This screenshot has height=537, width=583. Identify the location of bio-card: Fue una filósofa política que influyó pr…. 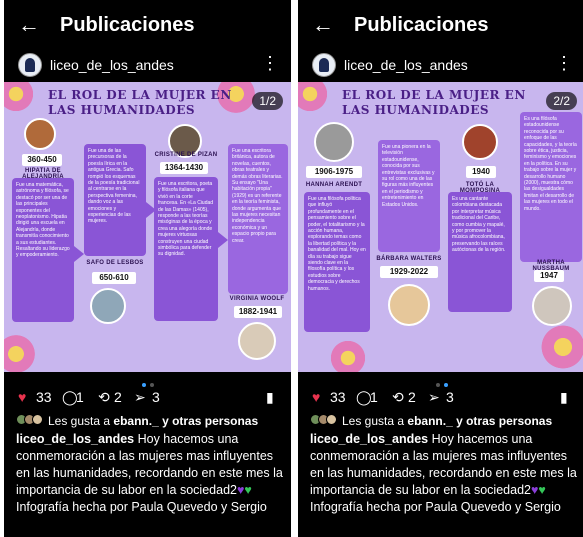
(337, 262).